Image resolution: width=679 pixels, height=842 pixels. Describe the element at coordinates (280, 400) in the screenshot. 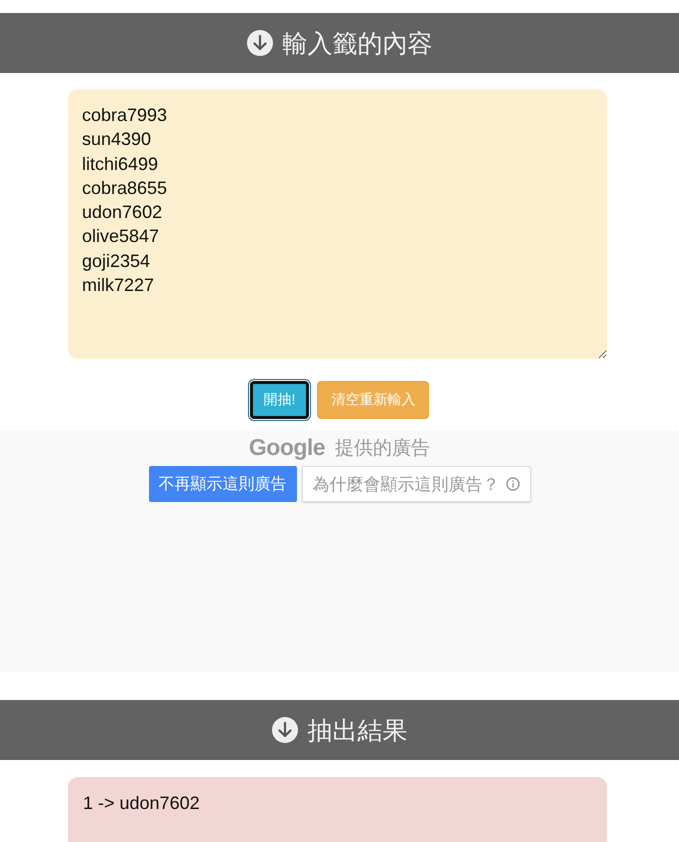

I see `draw-button: 開抽!` at that location.